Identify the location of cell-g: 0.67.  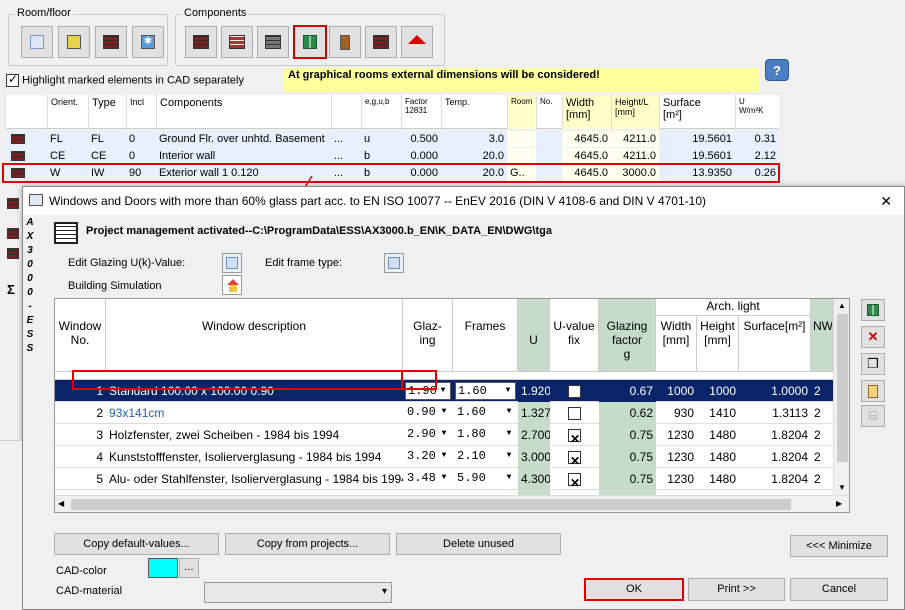
(627, 391).